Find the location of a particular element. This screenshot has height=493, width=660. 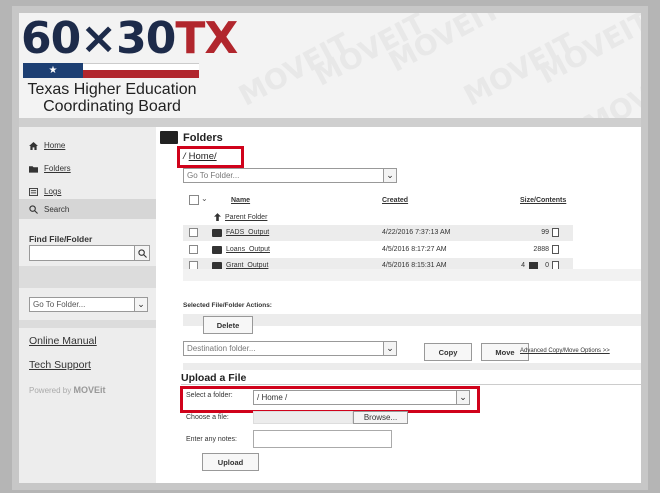

sidebar-item-logs: Logs is located at coordinates (45, 191).